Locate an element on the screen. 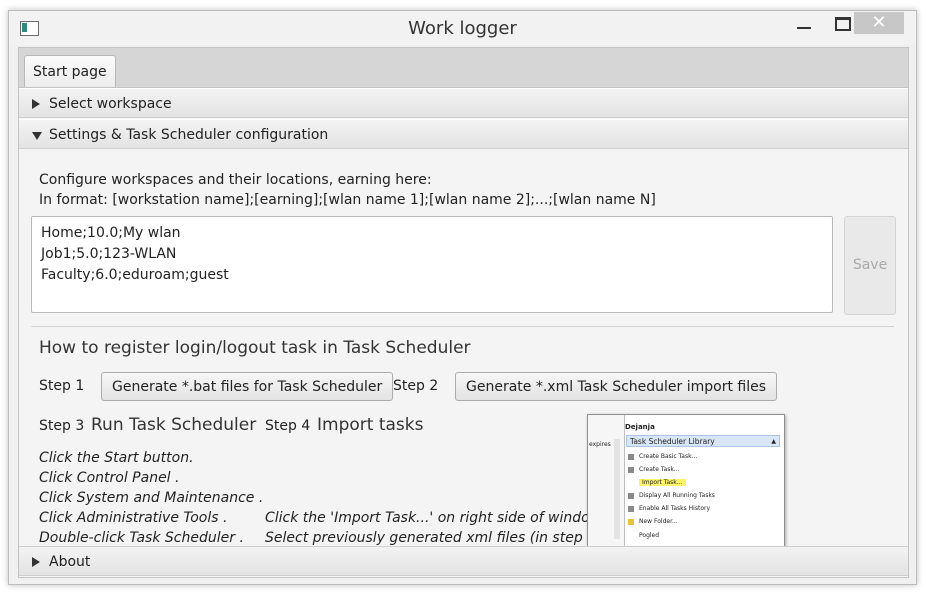  chevron-down-icon is located at coordinates (37, 136).